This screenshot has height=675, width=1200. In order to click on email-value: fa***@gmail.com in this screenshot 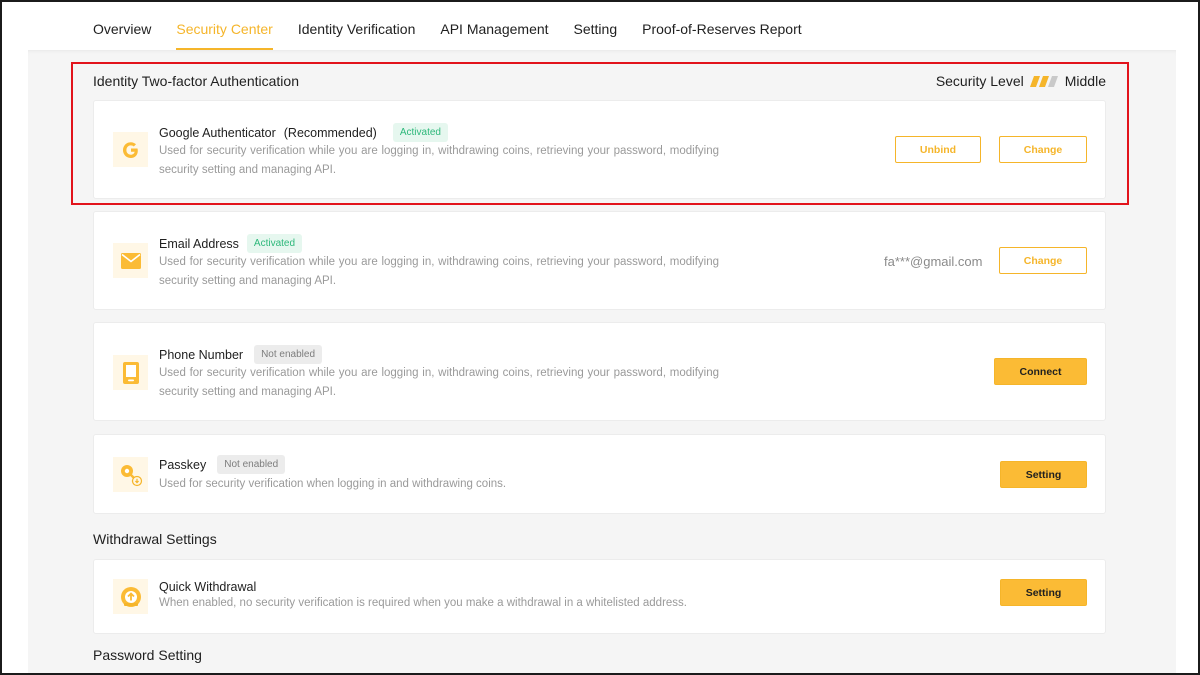, I will do `click(933, 261)`.